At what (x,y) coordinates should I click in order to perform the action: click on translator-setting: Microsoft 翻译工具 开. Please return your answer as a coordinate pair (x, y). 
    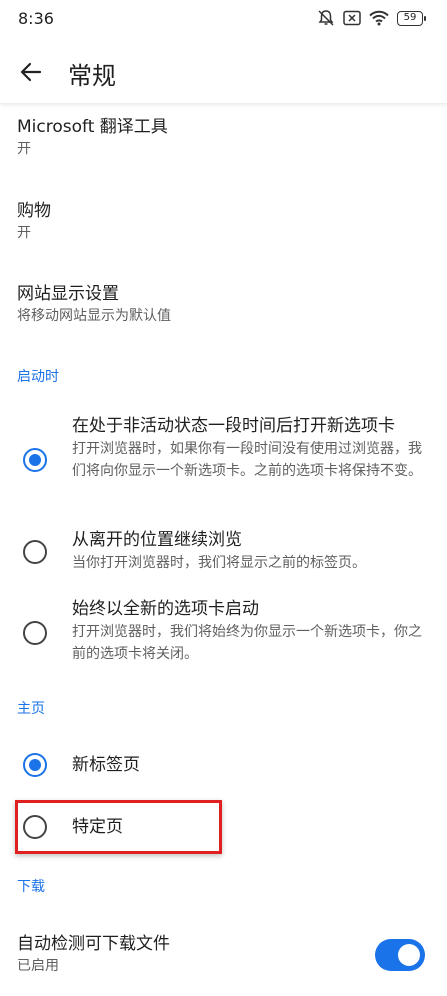
    Looking at the image, I should click on (222, 137).